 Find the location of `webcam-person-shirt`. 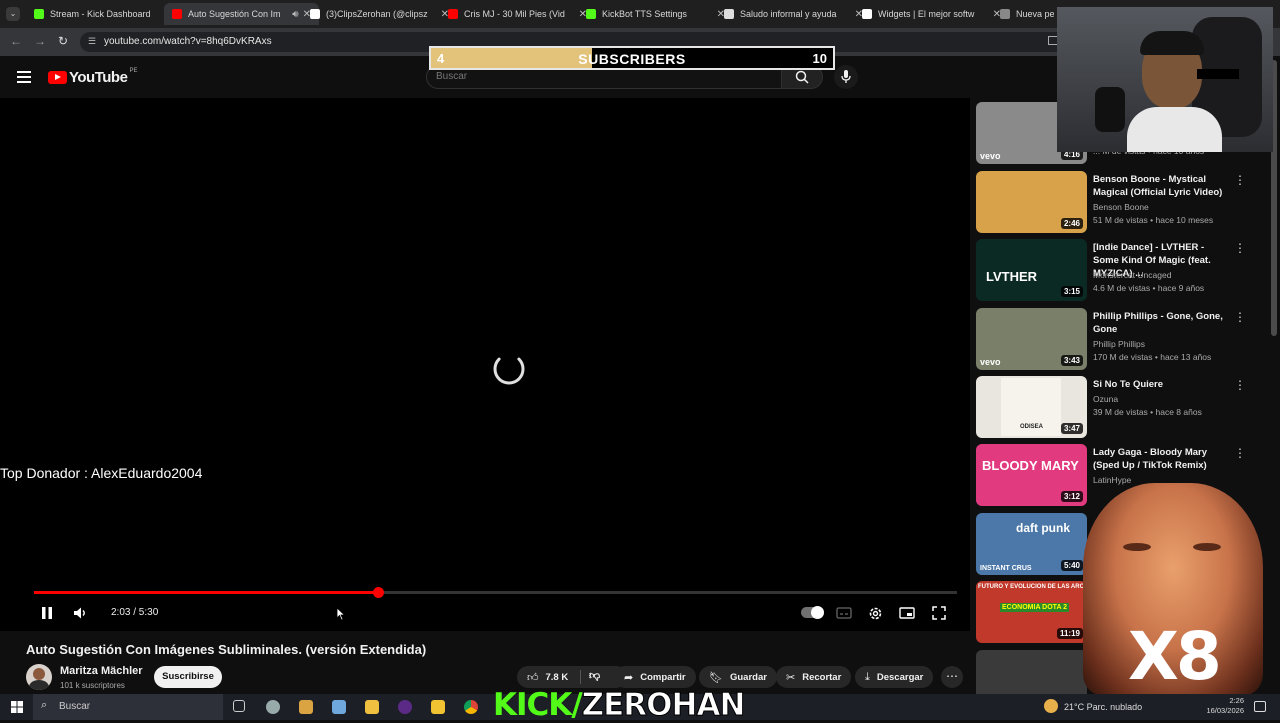

webcam-person-shirt is located at coordinates (1174, 129).